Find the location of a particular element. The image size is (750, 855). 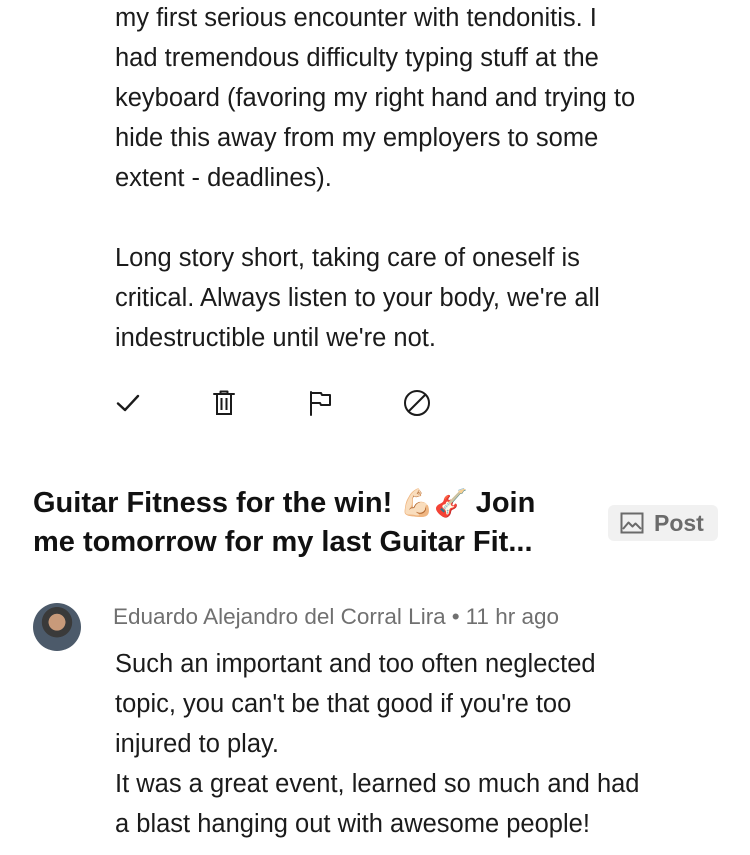

moderation-actions is located at coordinates (307, 403).